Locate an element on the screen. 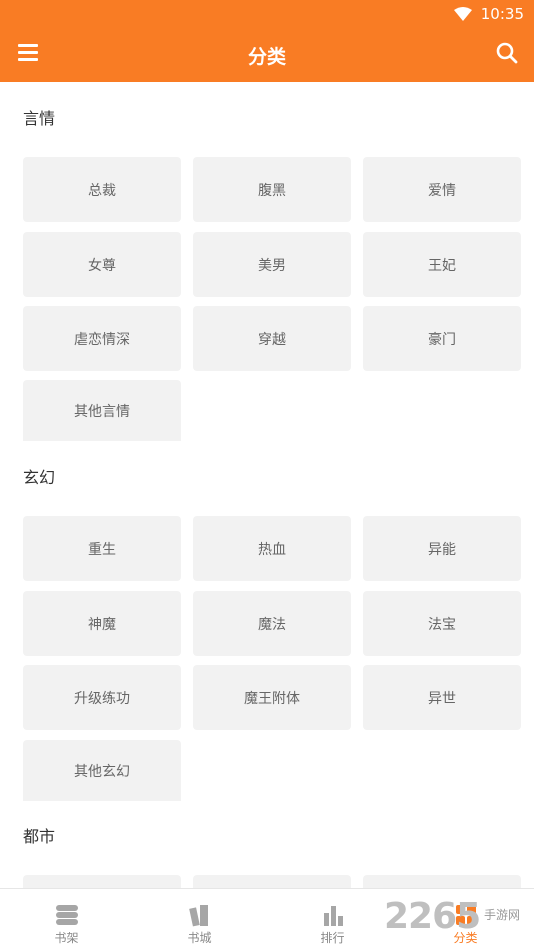 The width and height of the screenshot is (534, 950). watermark-site: 手游网 is located at coordinates (502, 915).